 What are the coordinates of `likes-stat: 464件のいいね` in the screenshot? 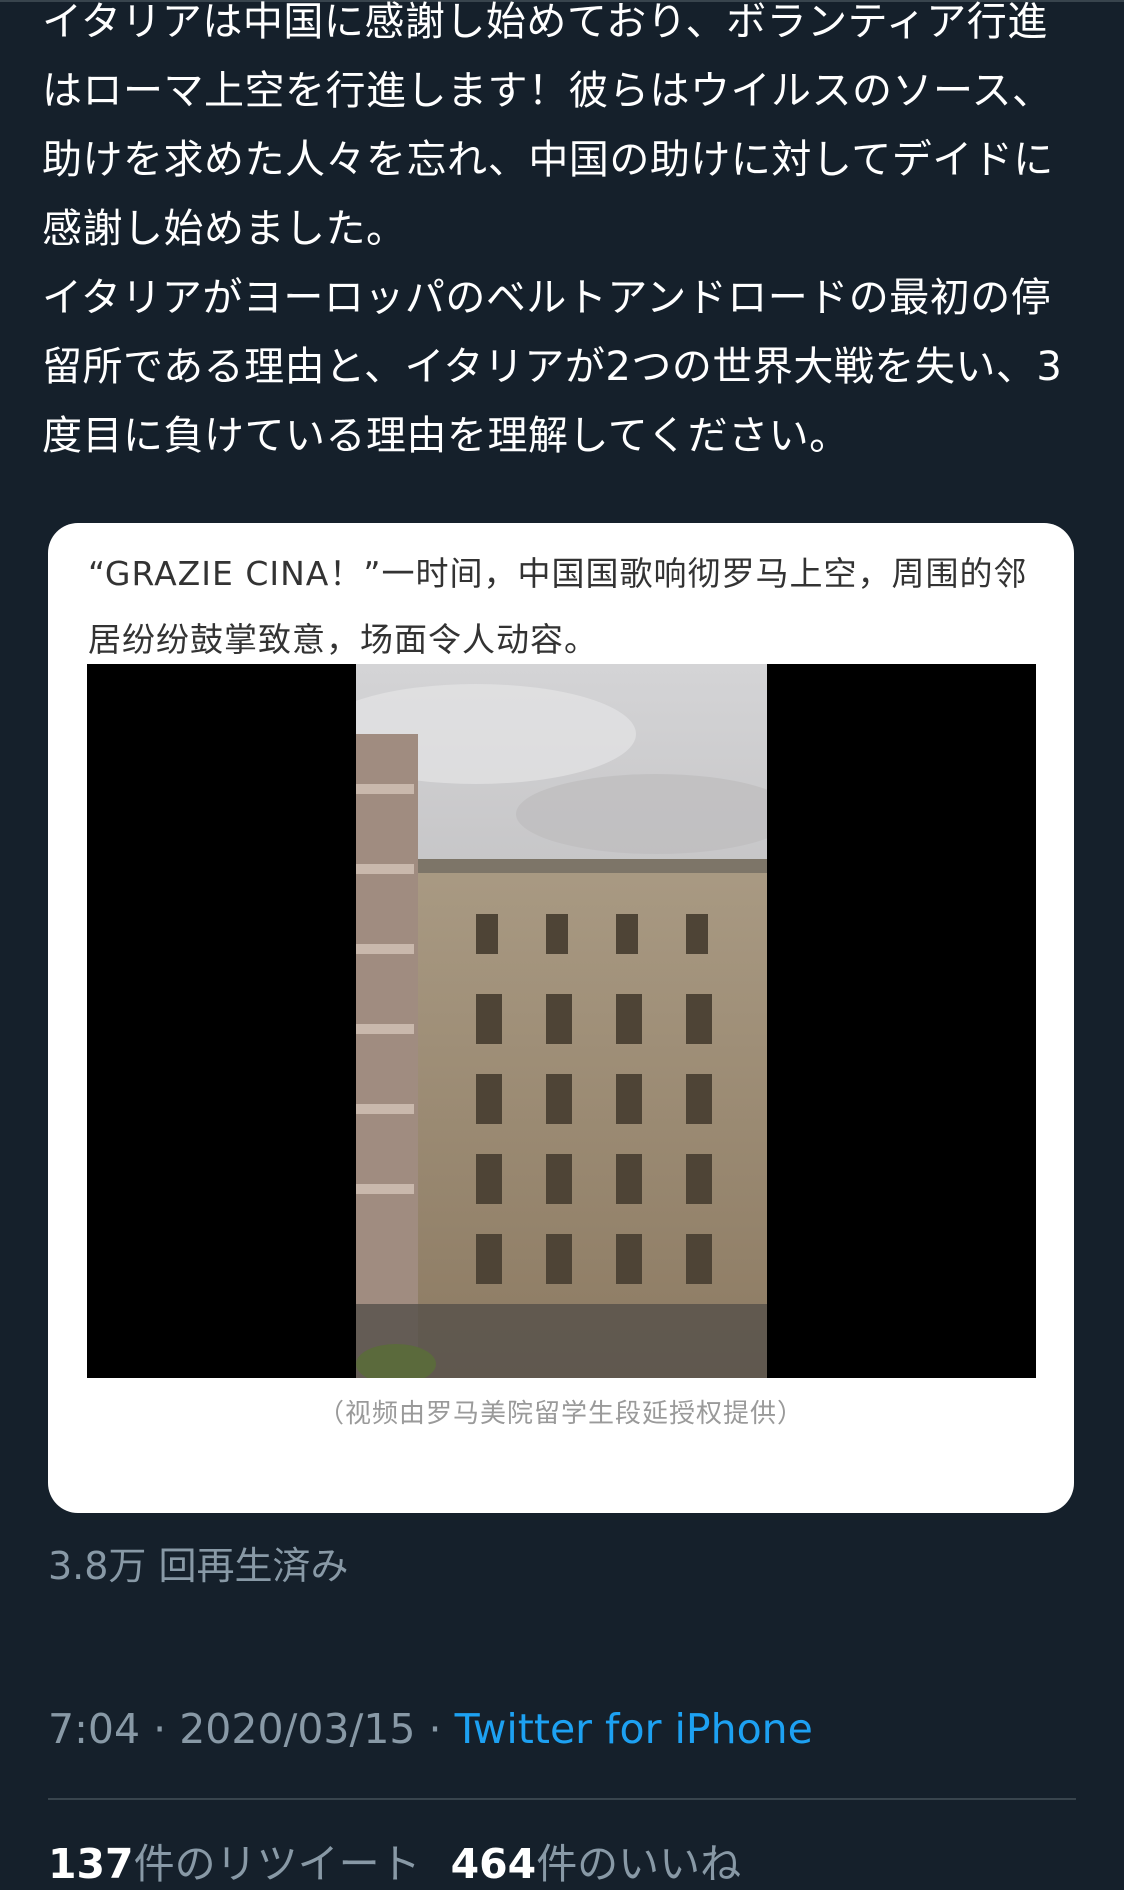 It's located at (596, 1864).